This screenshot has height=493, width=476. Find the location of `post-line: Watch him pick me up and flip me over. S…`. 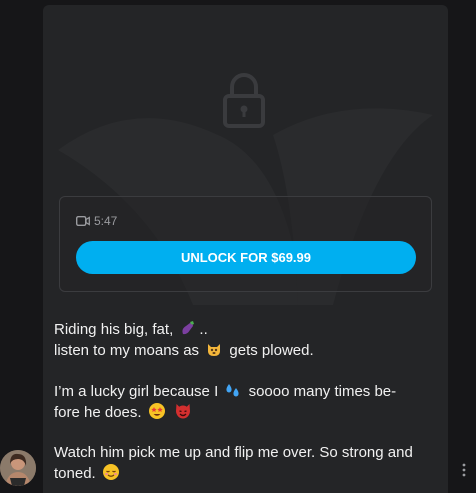

post-line: Watch him pick me up and flip me over. S… is located at coordinates (246, 453).